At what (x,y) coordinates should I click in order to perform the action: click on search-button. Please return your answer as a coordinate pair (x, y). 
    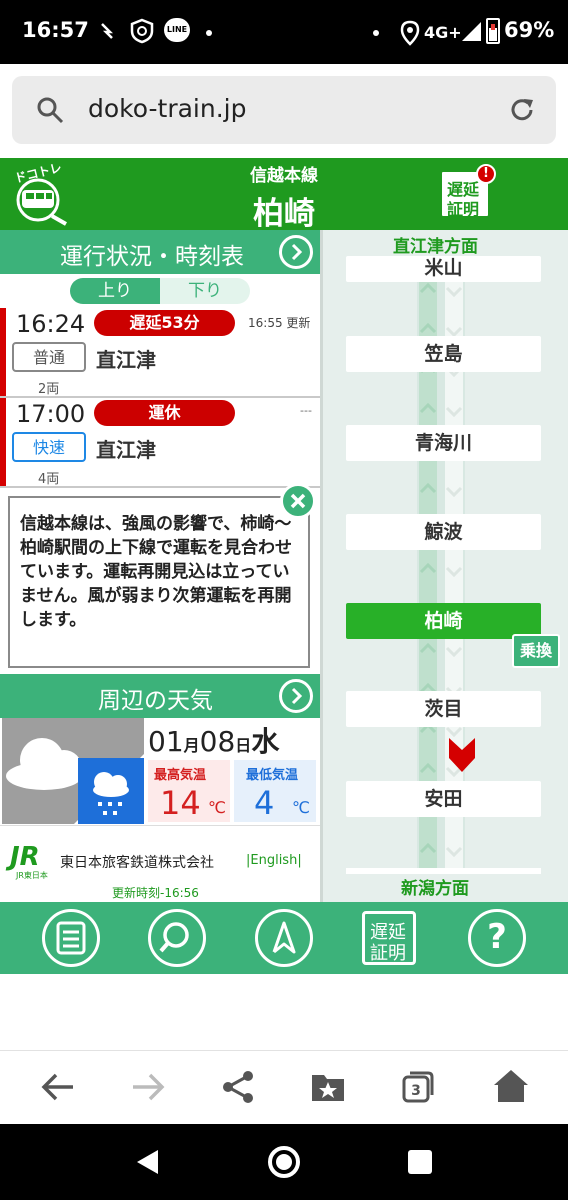
    Looking at the image, I should click on (177, 938).